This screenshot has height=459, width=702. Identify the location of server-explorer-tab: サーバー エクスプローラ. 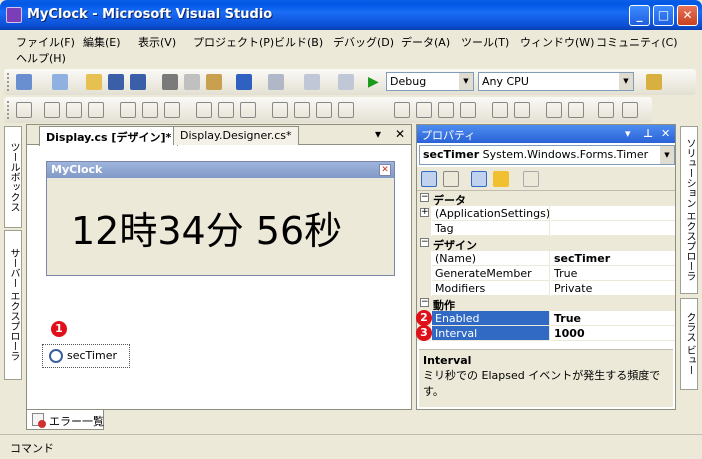
(13, 305).